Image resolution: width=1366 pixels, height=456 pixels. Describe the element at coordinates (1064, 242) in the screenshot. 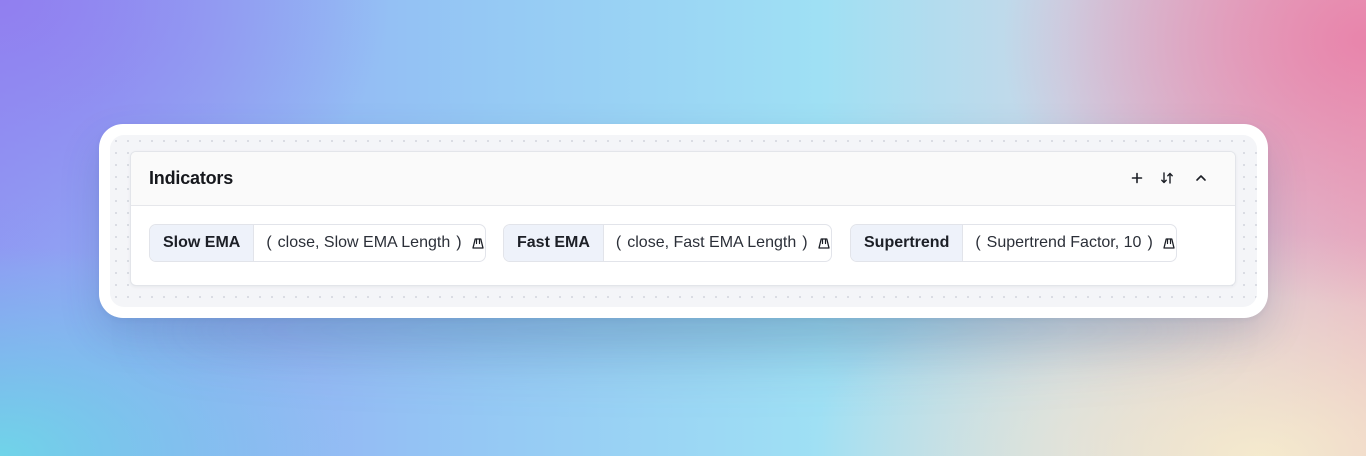

I see `indicator-args-text: Supertrend Factor, 10` at that location.